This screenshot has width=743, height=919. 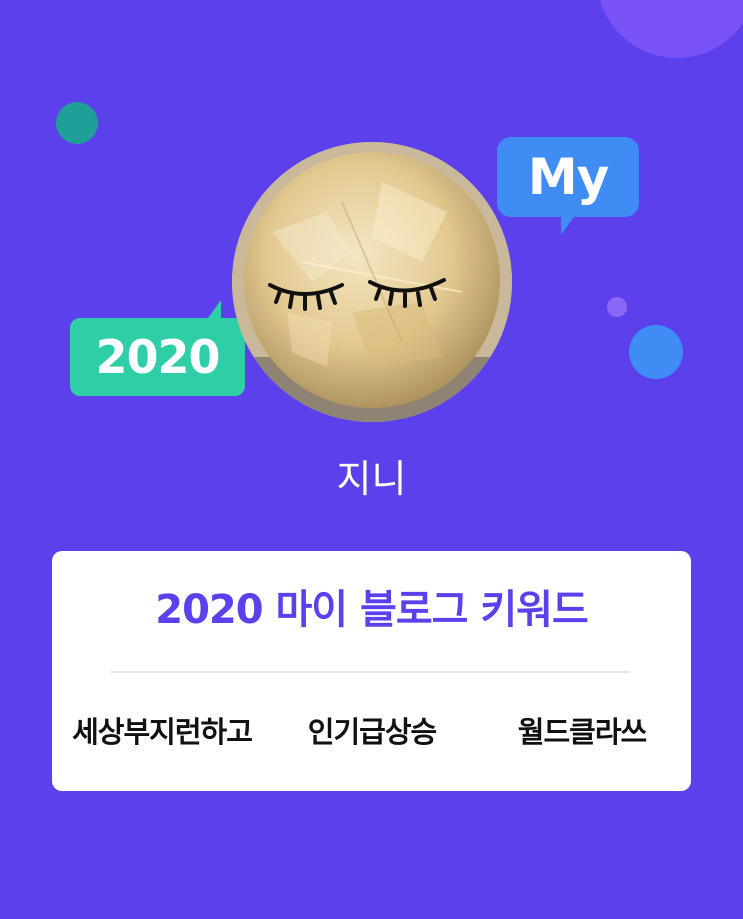 I want to click on my-bubble-label: My, so click(x=568, y=177).